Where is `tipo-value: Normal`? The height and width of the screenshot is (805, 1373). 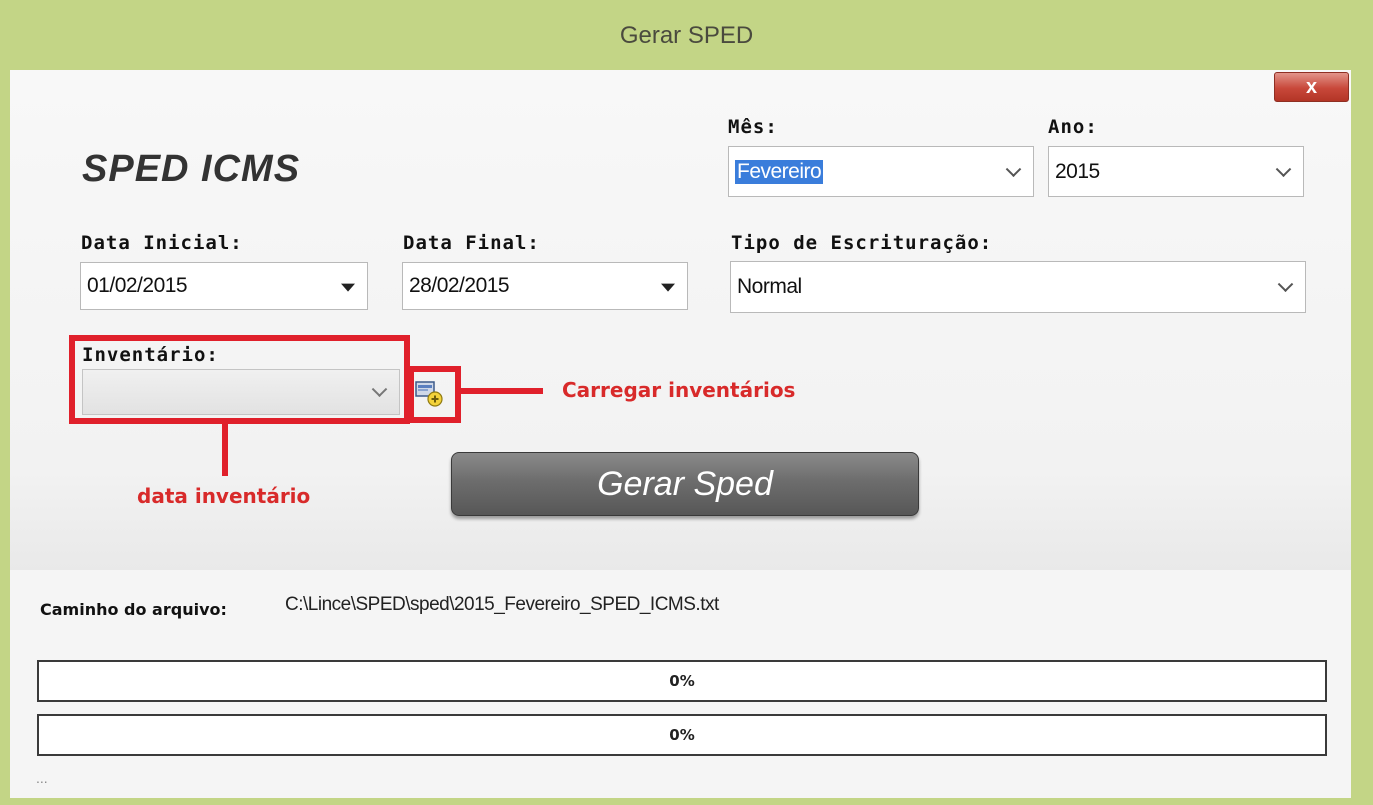 tipo-value: Normal is located at coordinates (769, 286).